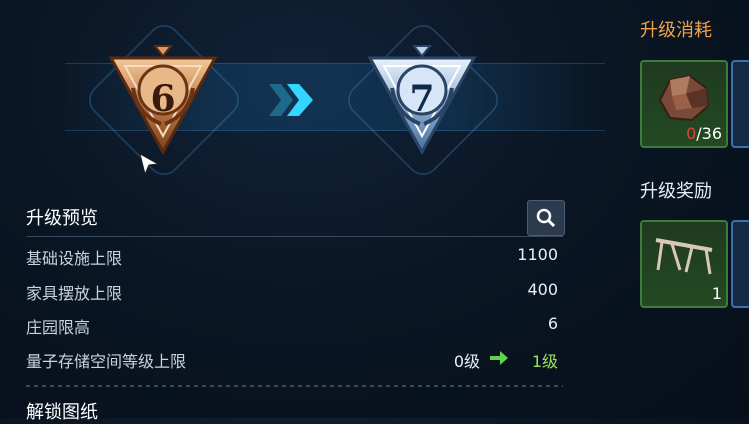  What do you see at coordinates (106, 361) in the screenshot?
I see `row-label: 量子存储空间等级上限` at bounding box center [106, 361].